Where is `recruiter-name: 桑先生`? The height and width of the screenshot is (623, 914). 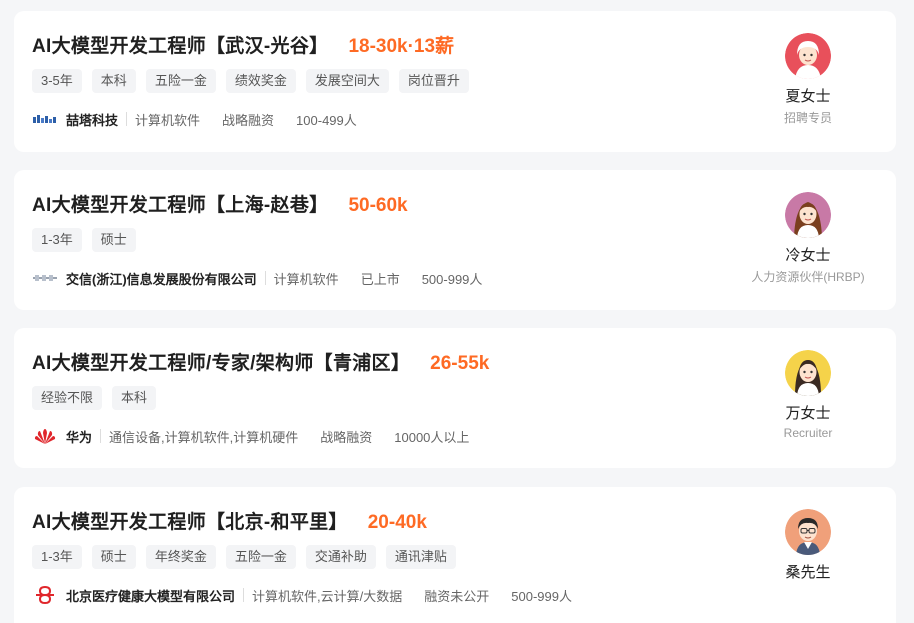
recruiter-name: 桑先生 is located at coordinates (808, 572).